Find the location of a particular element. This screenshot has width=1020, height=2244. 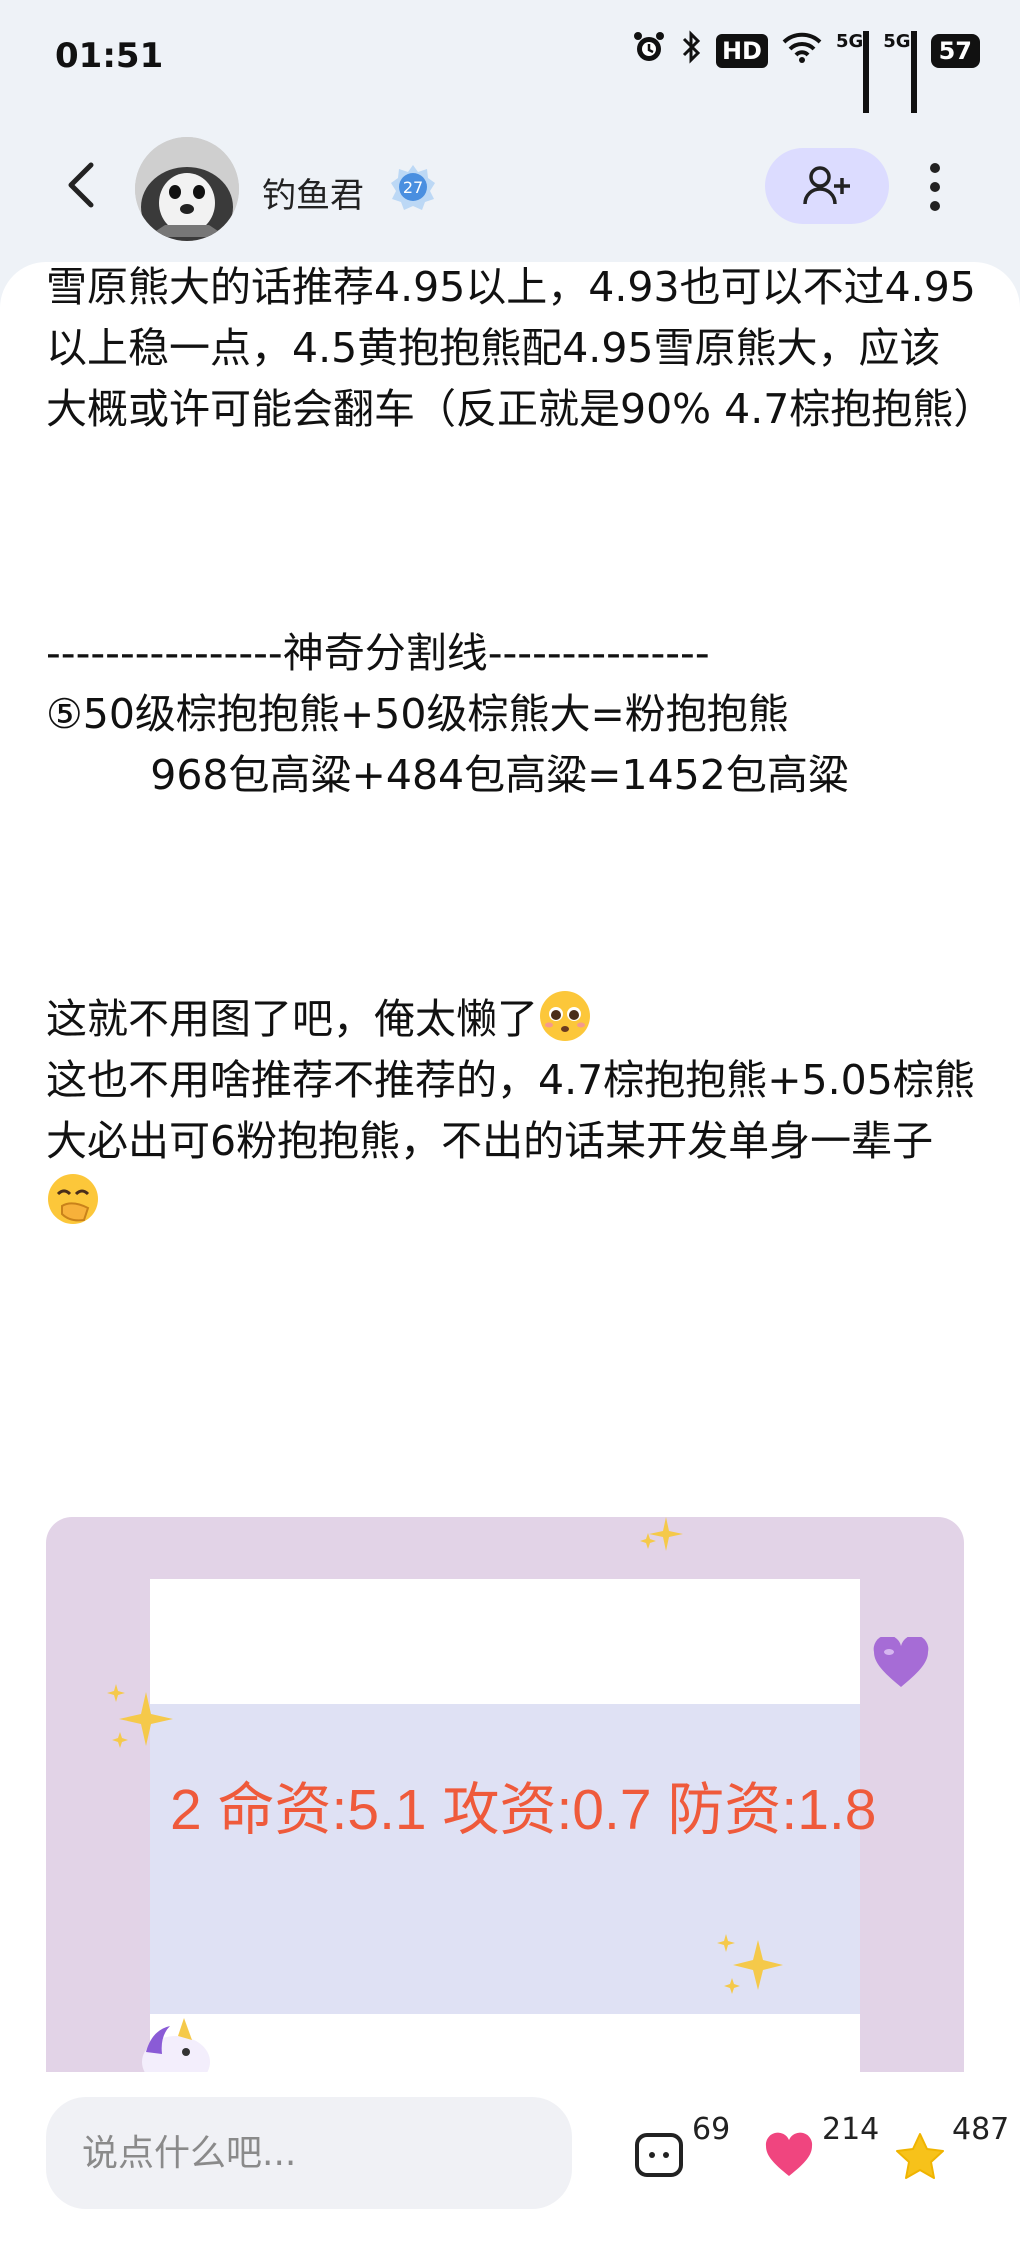

back-button is located at coordinates (85, 185).